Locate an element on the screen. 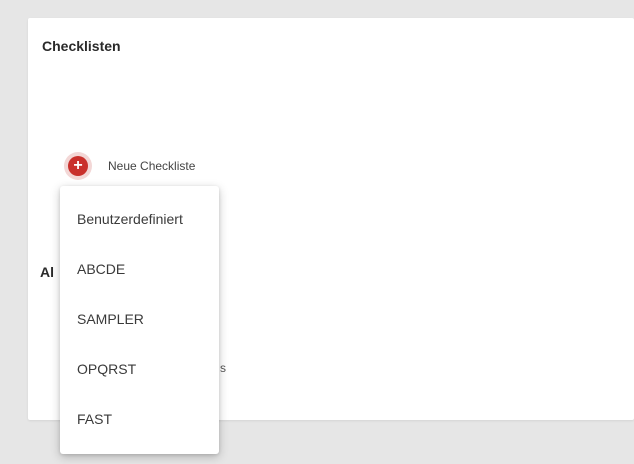 The width and height of the screenshot is (634, 464). menu-item-fast: FAST is located at coordinates (139, 419).